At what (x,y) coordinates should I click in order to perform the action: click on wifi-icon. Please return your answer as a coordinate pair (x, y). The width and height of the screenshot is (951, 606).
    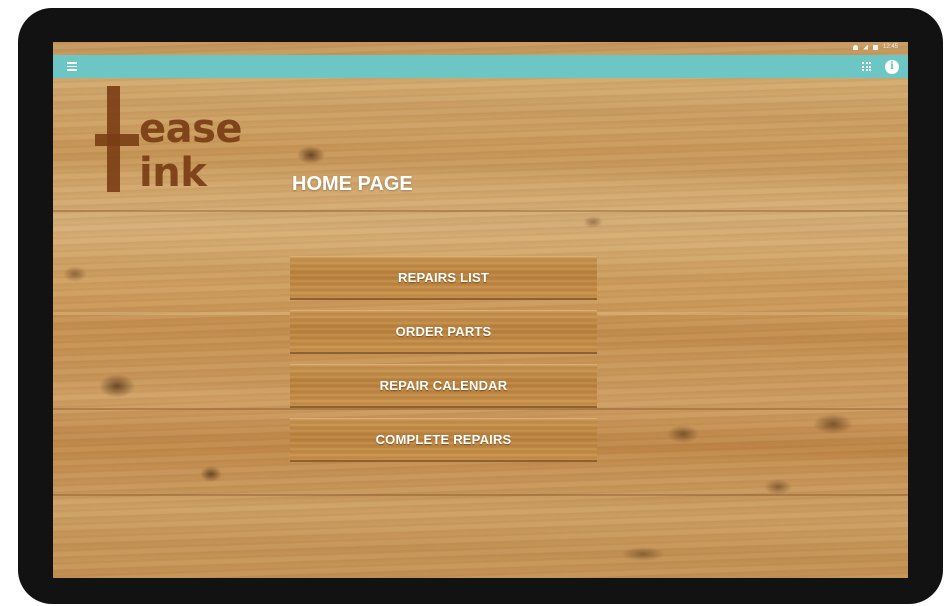
    Looking at the image, I should click on (855, 47).